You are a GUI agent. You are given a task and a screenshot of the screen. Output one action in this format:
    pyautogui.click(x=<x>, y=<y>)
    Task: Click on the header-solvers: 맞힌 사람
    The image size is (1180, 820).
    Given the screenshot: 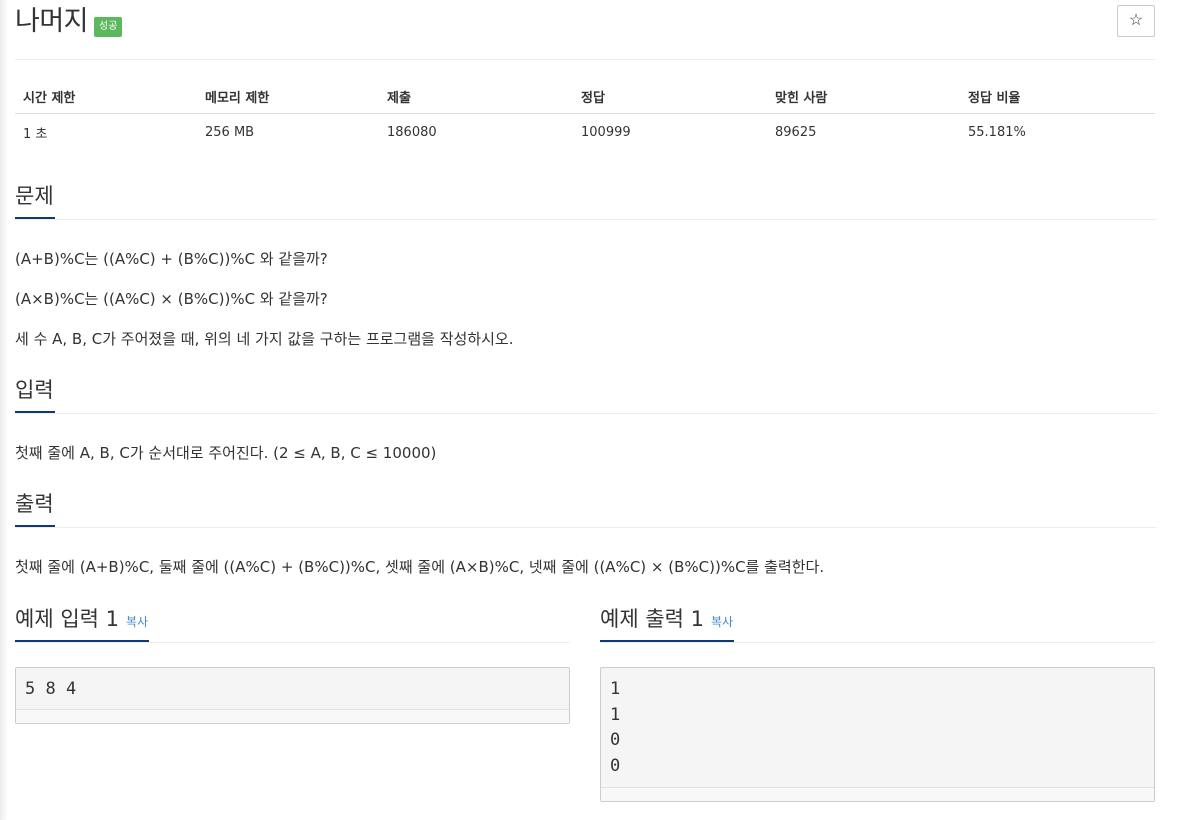 What is the action you would take?
    pyautogui.click(x=863, y=97)
    